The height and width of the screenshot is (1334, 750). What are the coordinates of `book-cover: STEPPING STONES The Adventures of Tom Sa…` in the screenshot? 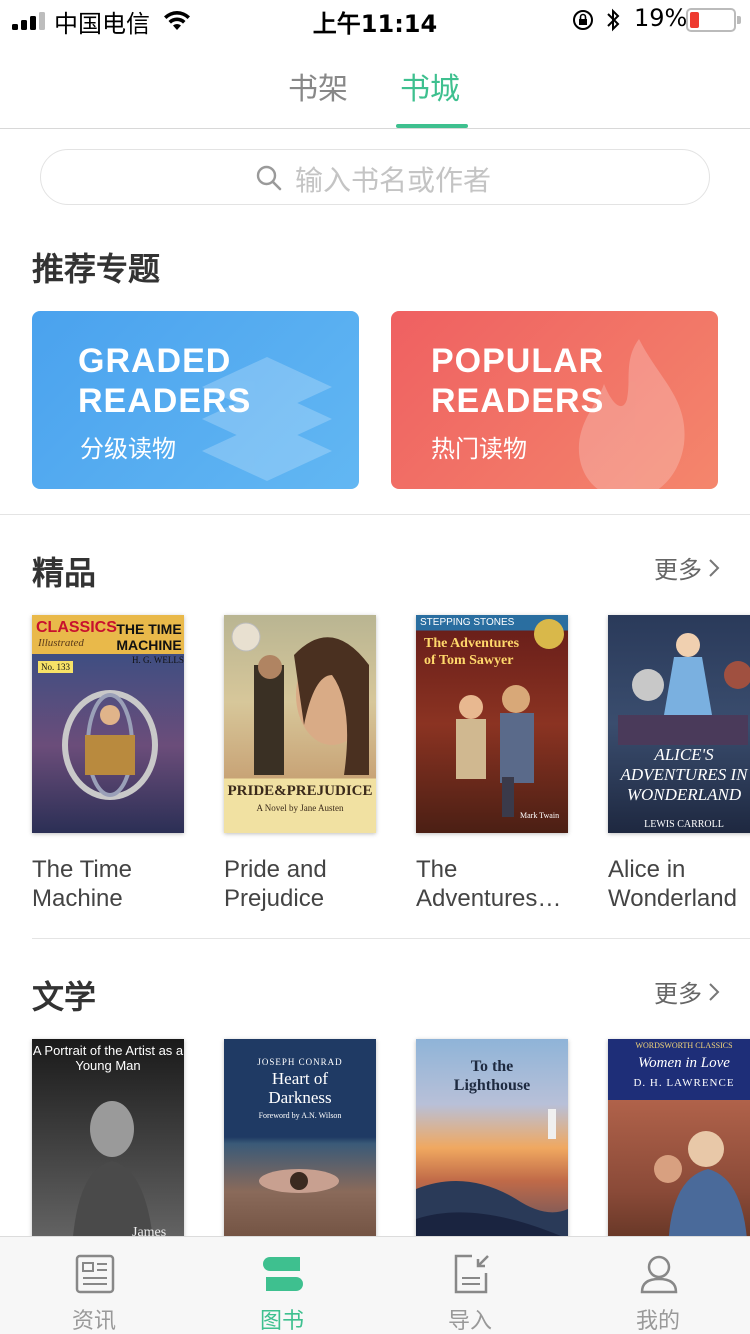 It's located at (492, 724).